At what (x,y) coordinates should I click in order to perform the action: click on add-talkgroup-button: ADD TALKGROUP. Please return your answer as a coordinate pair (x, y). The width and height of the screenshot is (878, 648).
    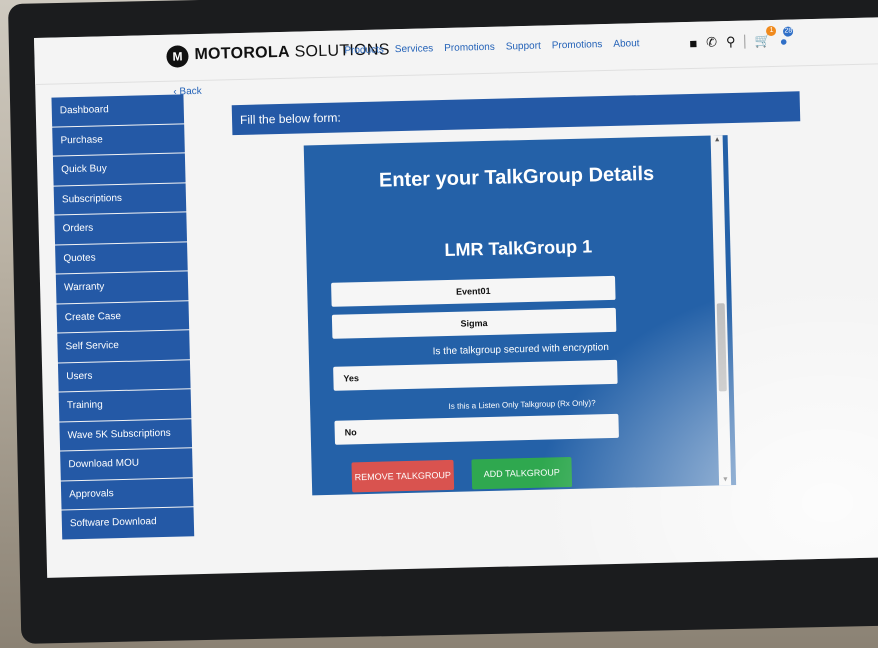
    Looking at the image, I should click on (522, 473).